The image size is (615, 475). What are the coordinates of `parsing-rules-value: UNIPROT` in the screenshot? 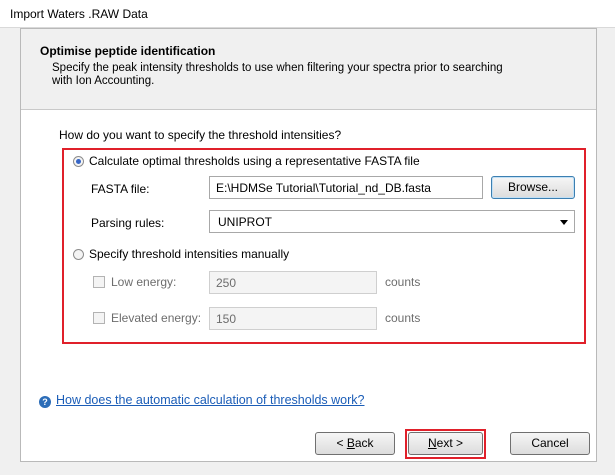 It's located at (245, 222).